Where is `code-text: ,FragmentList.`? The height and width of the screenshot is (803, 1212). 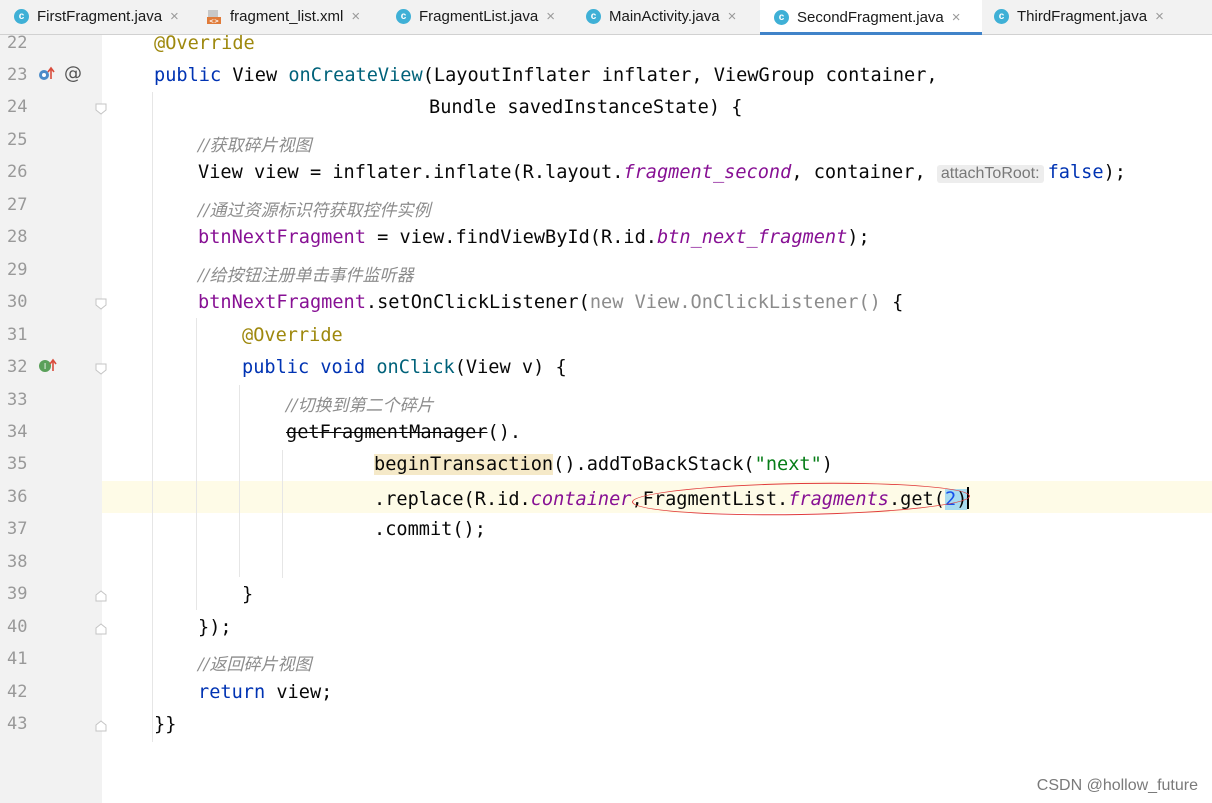 code-text: ,FragmentList. is located at coordinates (710, 499).